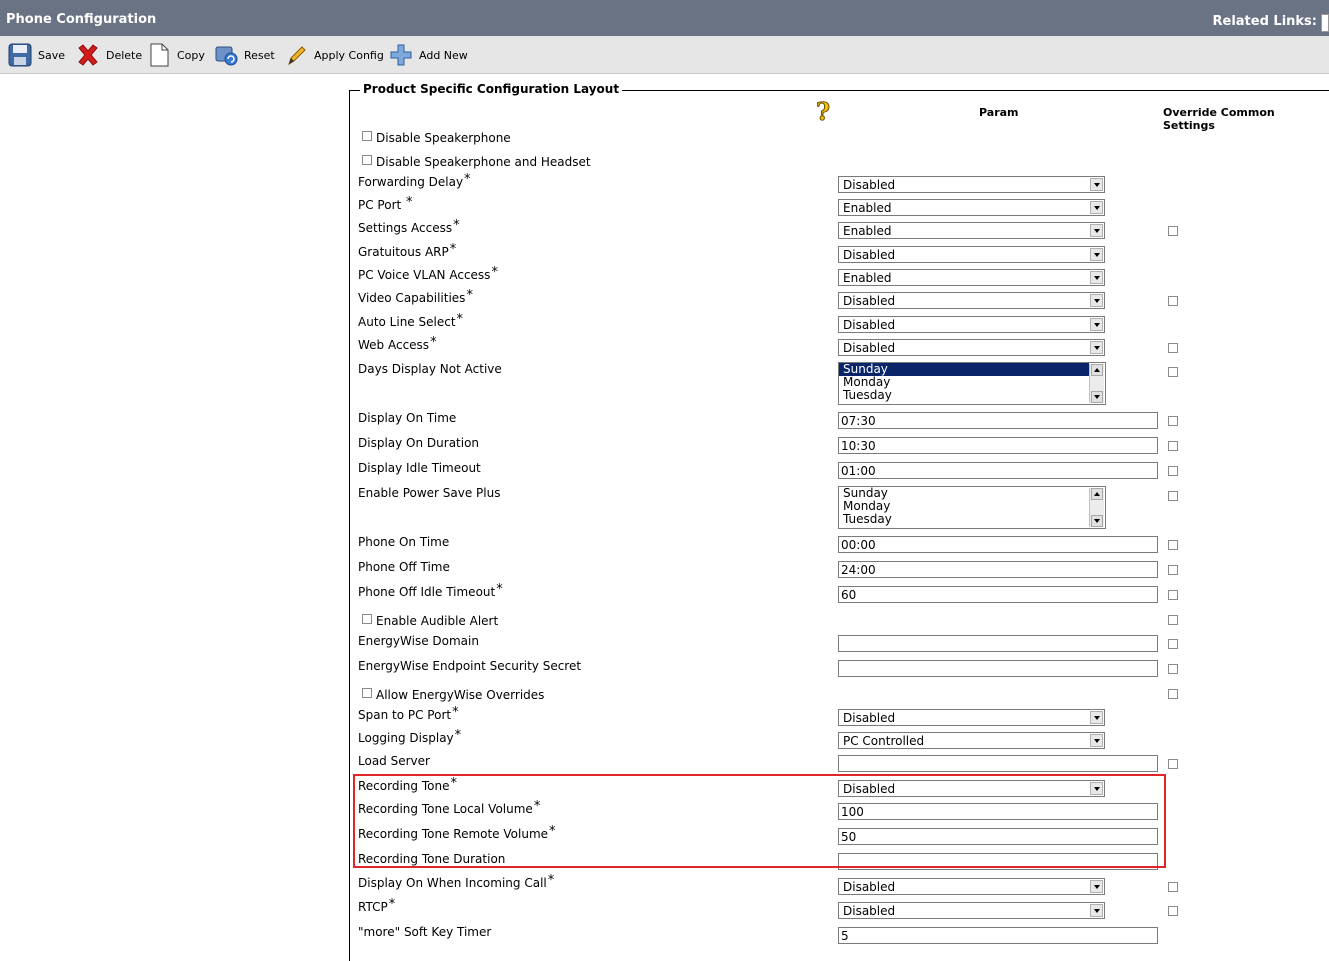 The image size is (1329, 961). I want to click on disable-speakerphone-headset-checkbox, so click(367, 160).